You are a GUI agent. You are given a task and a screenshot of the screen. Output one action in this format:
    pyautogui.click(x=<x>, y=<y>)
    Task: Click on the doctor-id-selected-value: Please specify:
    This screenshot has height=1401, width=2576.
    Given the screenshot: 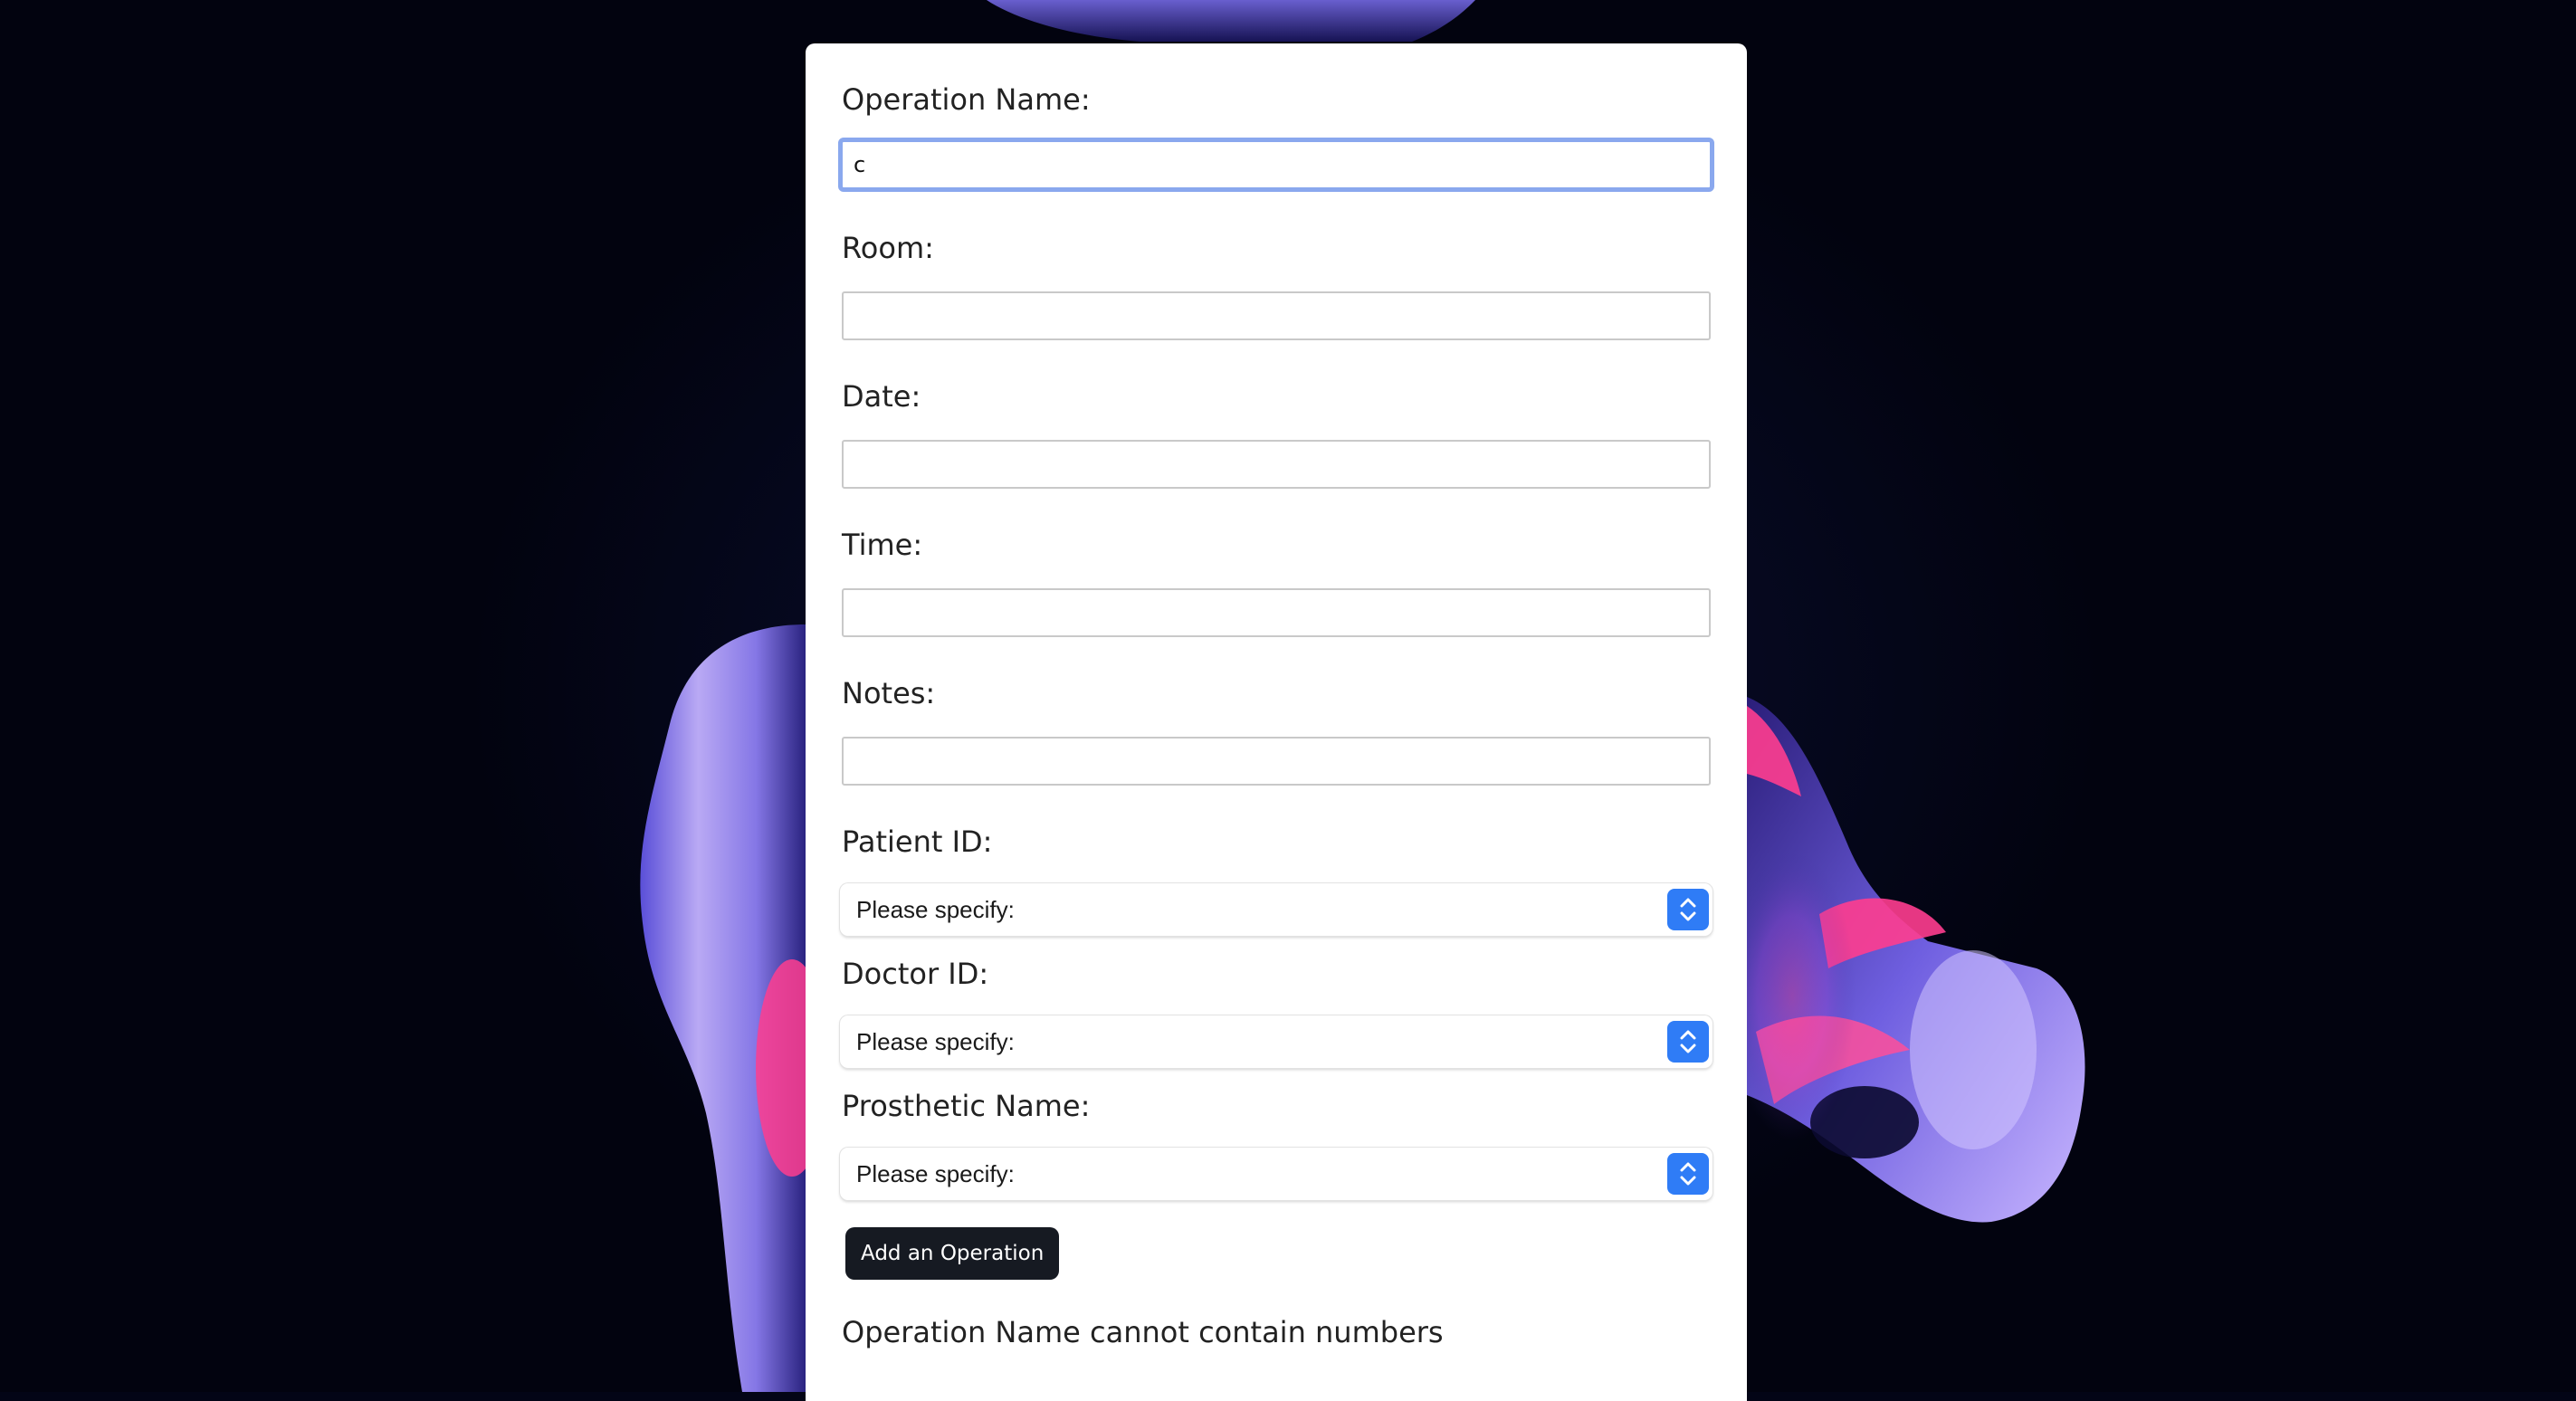 What is the action you would take?
    pyautogui.click(x=936, y=1041)
    